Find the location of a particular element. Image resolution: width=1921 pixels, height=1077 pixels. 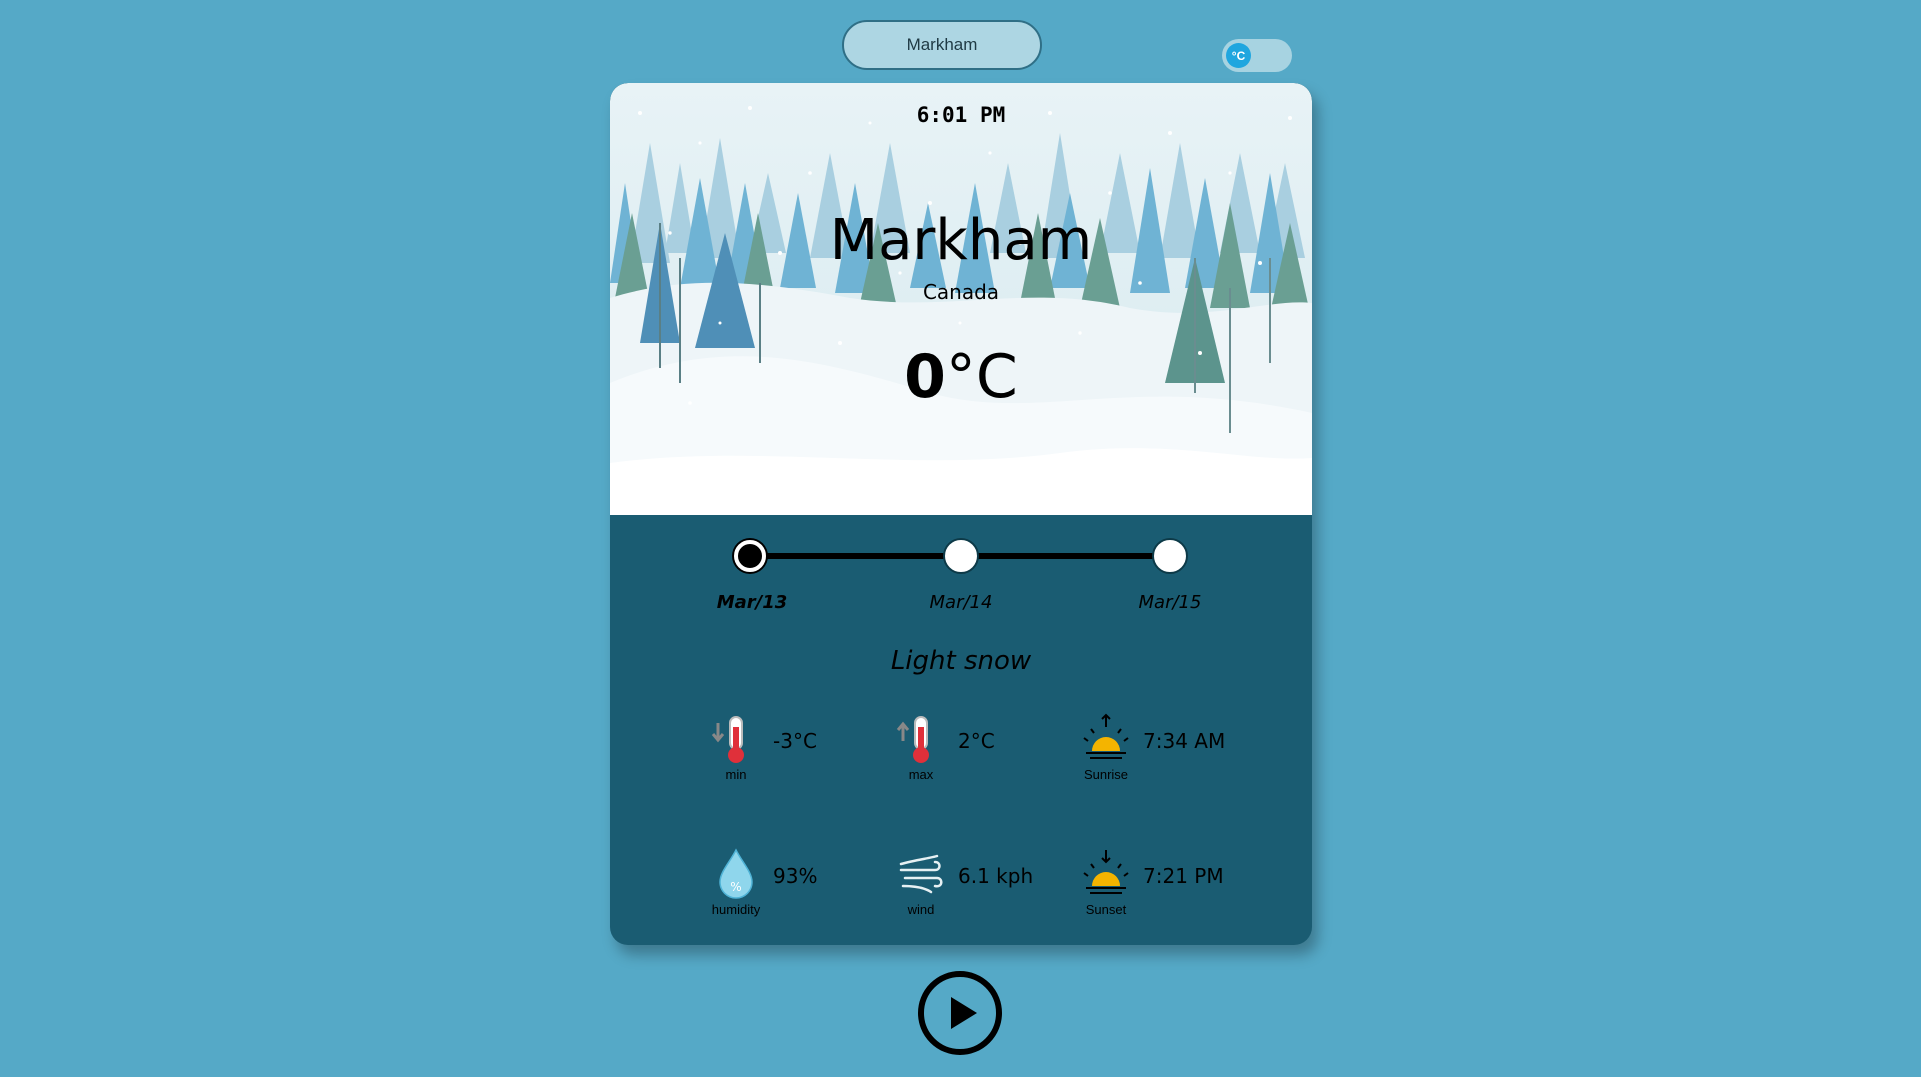

stat-wind-caption: wind is located at coordinates (921, 909).